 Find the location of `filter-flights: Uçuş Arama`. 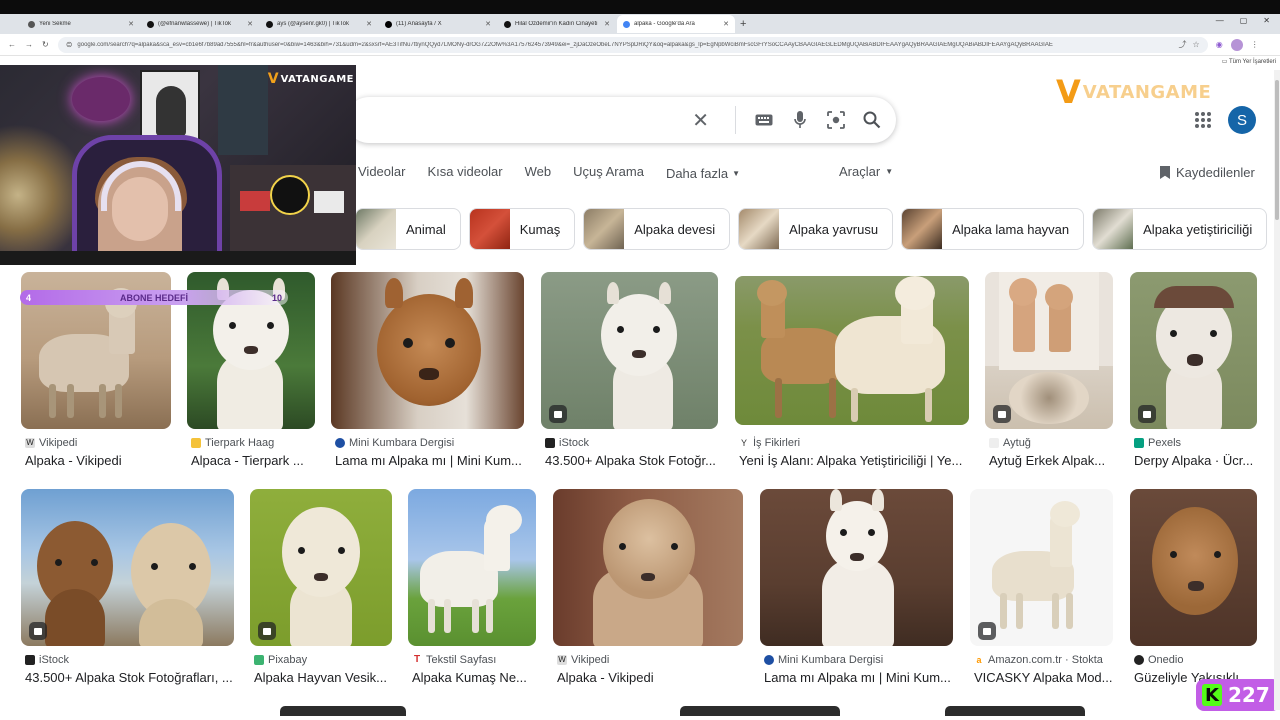

filter-flights: Uçuş Arama is located at coordinates (608, 173).